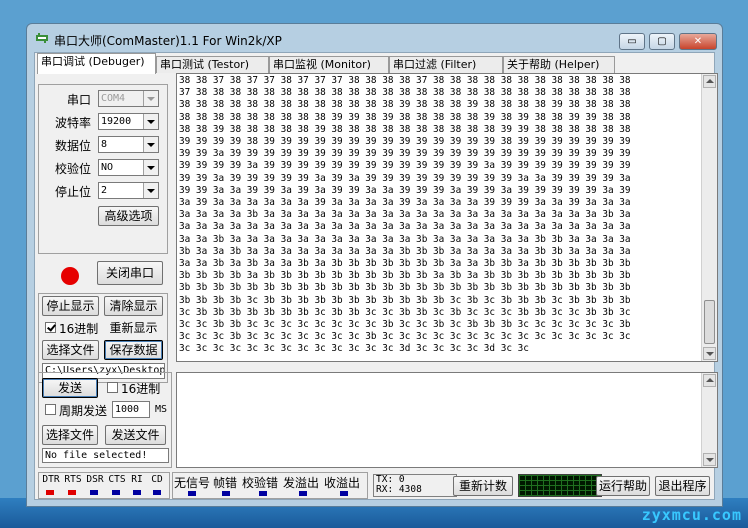  I want to click on title-bar: 串口大师(ComMaster)1.1 For Win2k/XP ▭ ▢ ✕, so click(374, 38).